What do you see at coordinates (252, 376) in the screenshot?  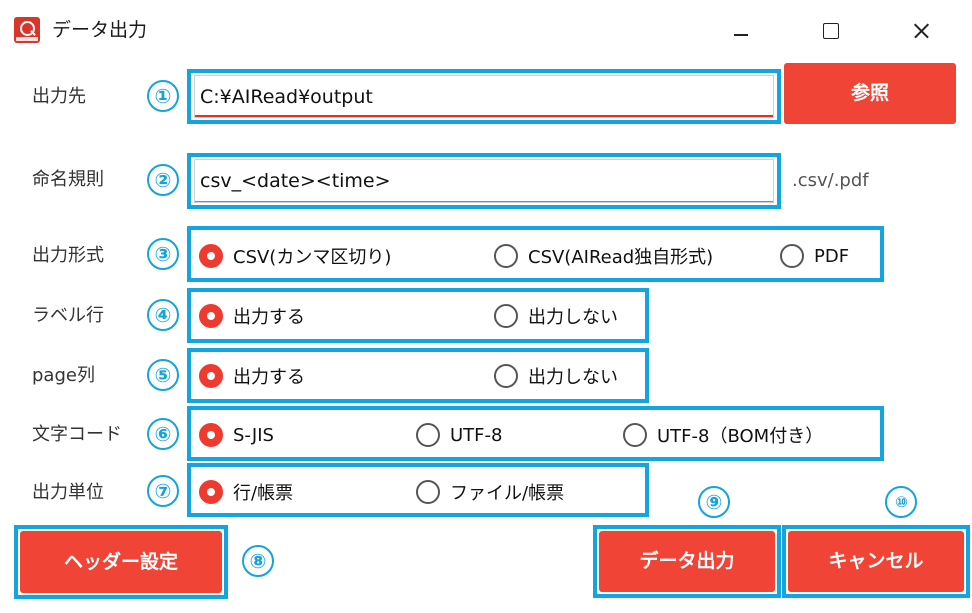 I see `page-column-option-output: 出力する` at bounding box center [252, 376].